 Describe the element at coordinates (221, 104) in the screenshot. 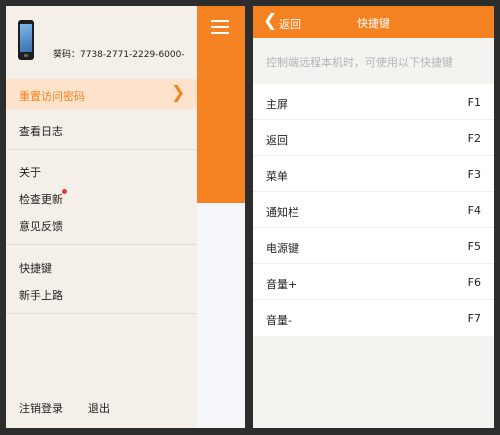

I see `app-header-bar` at that location.